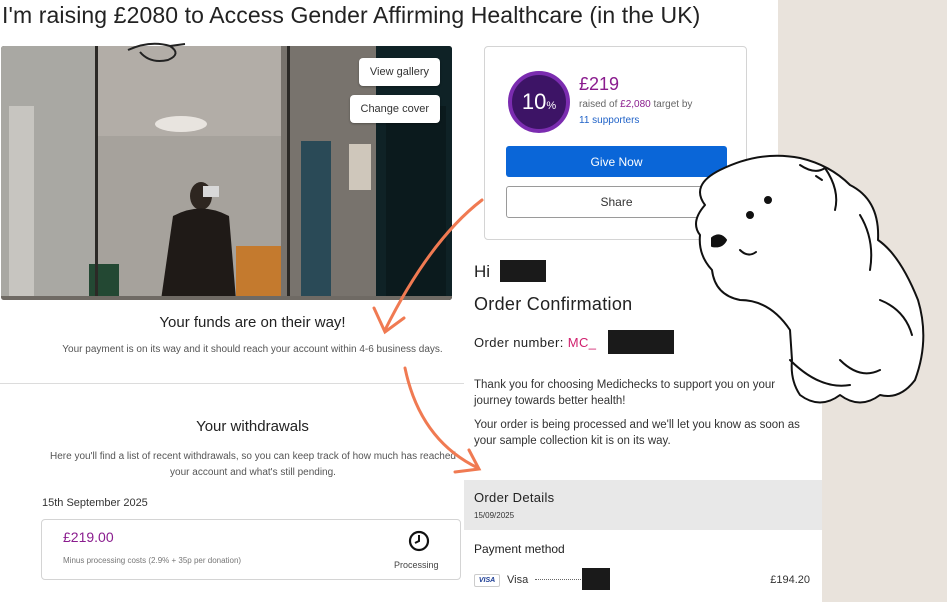 The image size is (947, 602). Describe the element at coordinates (482, 271) in the screenshot. I see `email-greeting: Hi` at that location.